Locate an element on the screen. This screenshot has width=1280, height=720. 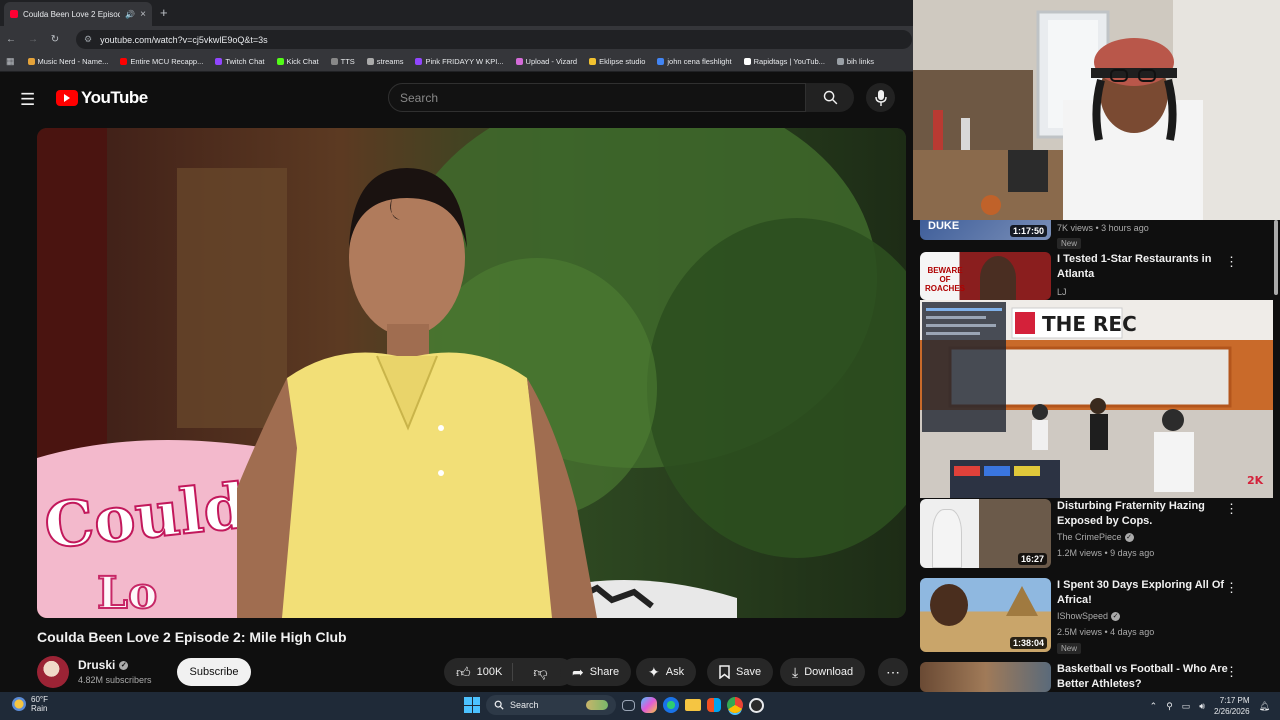
bookmark-item: streams is located at coordinates (385, 61).